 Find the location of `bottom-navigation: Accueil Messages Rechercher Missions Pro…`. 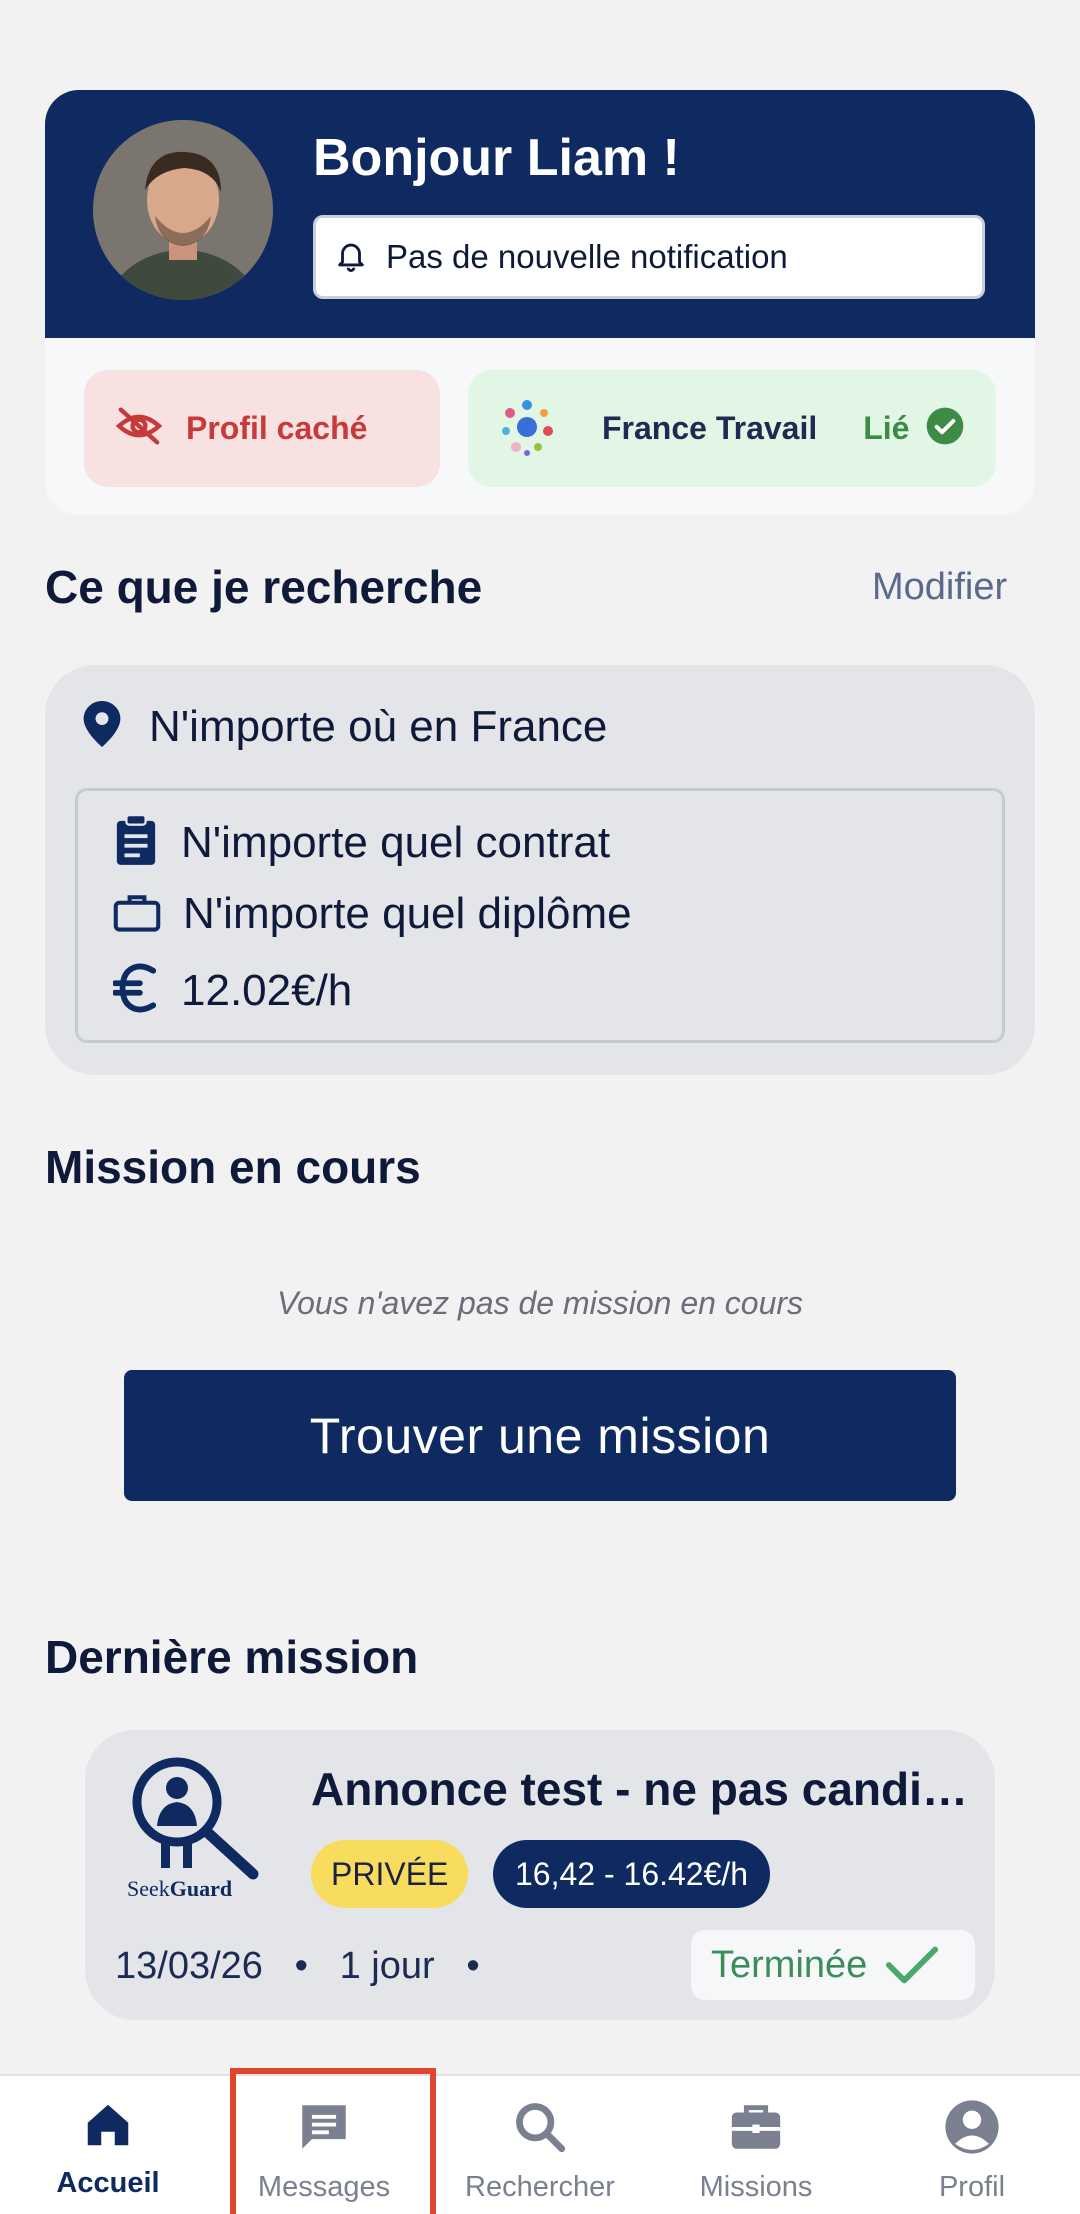

bottom-navigation: Accueil Messages Rechercher Missions Pro… is located at coordinates (540, 2144).